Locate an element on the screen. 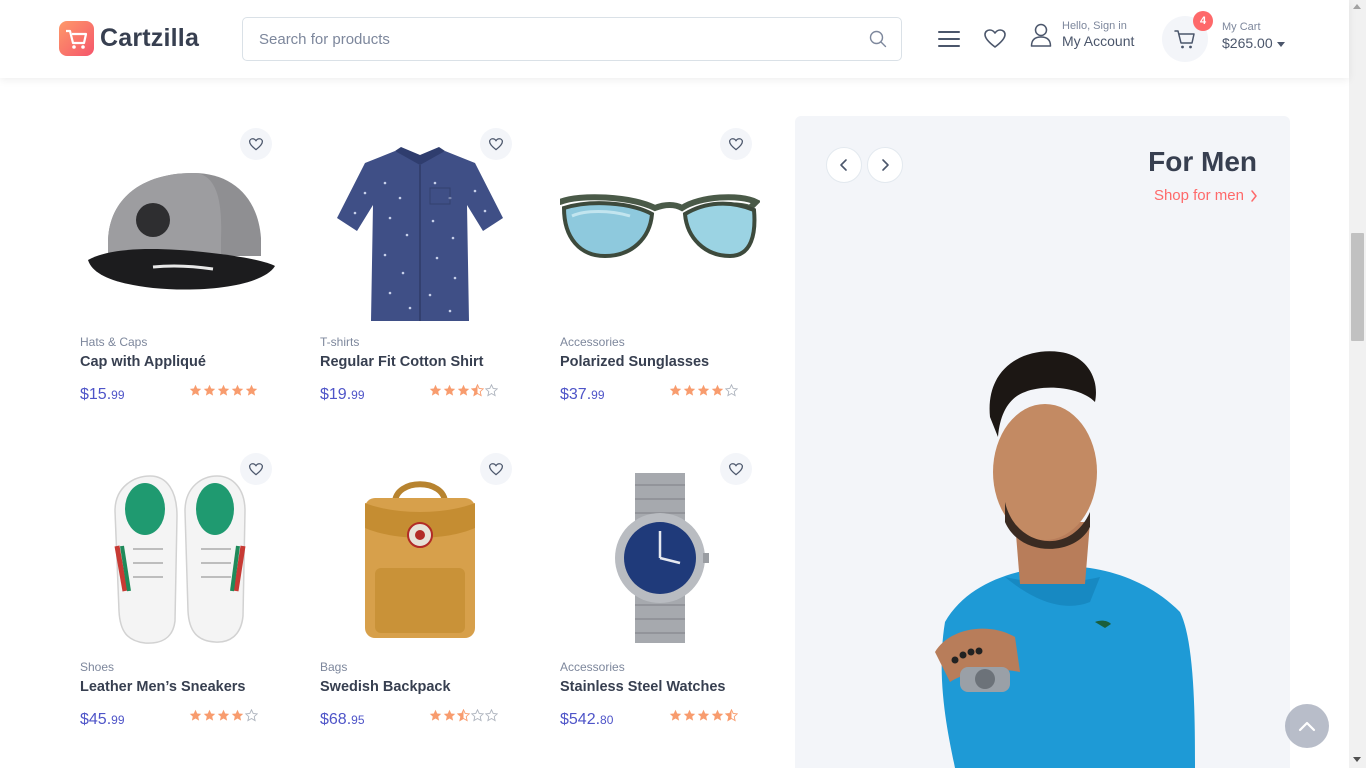 The height and width of the screenshot is (768, 1366). product-card: Hats & Caps Cap with Appliqué $15.99 is located at coordinates (180, 278).